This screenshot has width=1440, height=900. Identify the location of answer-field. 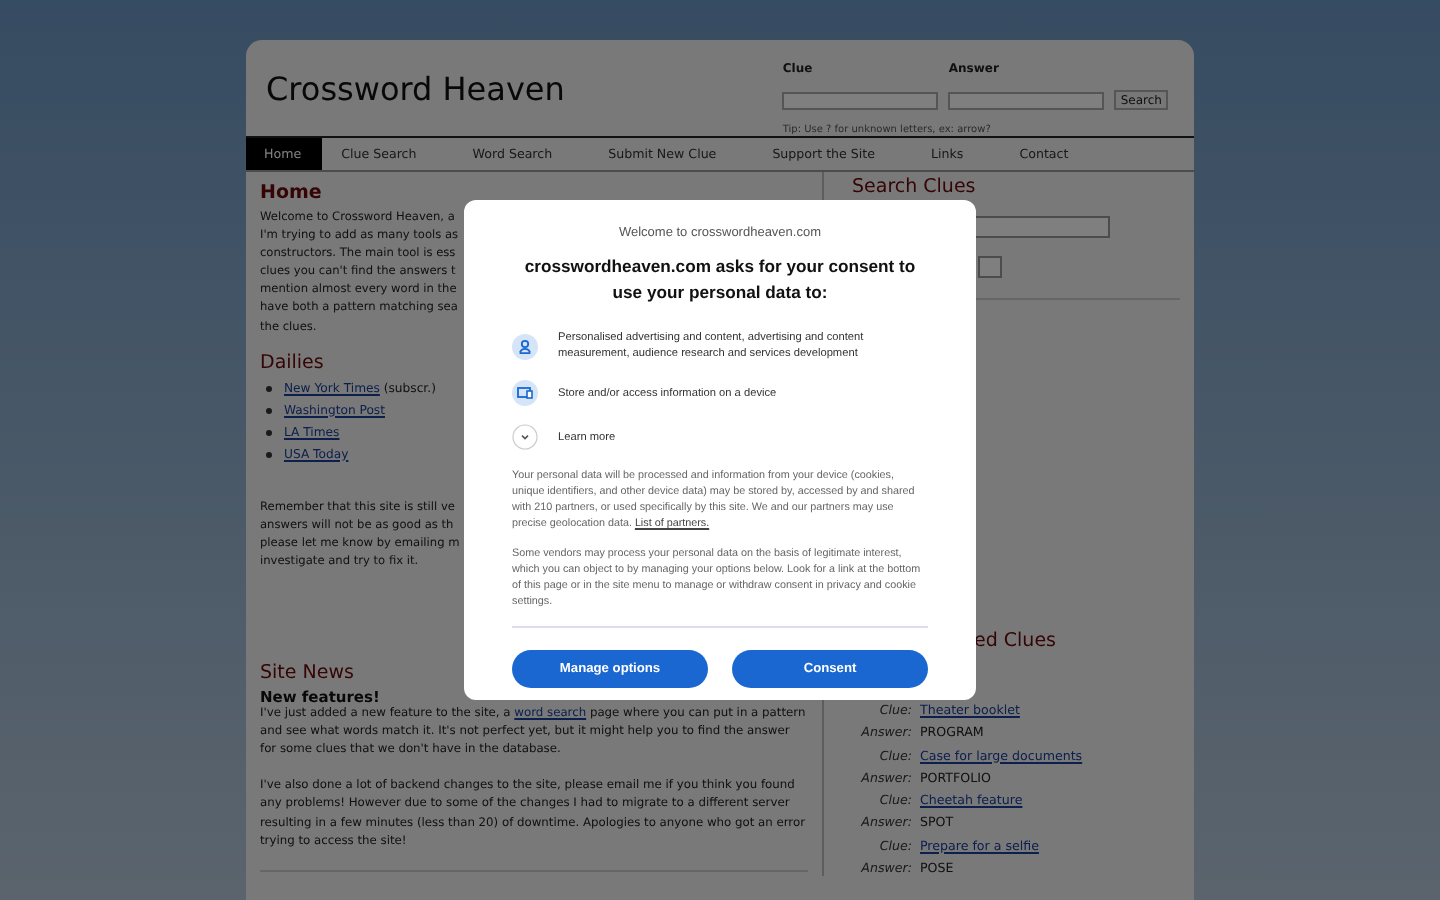
(1026, 101).